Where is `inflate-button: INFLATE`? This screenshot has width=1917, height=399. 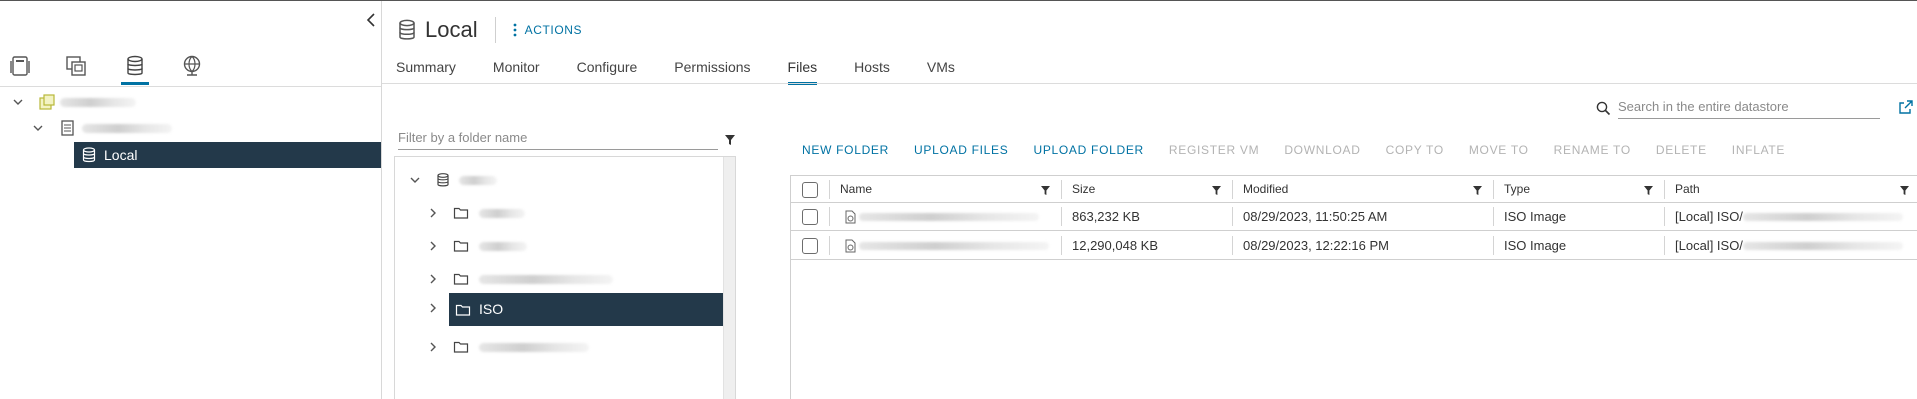
inflate-button: INFLATE is located at coordinates (1758, 151).